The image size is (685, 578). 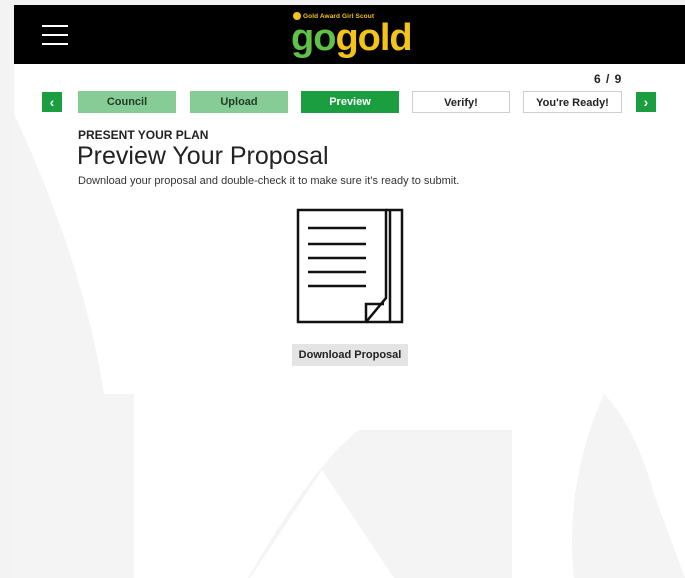 I want to click on chevron-left-icon: ‹, so click(x=52, y=102).